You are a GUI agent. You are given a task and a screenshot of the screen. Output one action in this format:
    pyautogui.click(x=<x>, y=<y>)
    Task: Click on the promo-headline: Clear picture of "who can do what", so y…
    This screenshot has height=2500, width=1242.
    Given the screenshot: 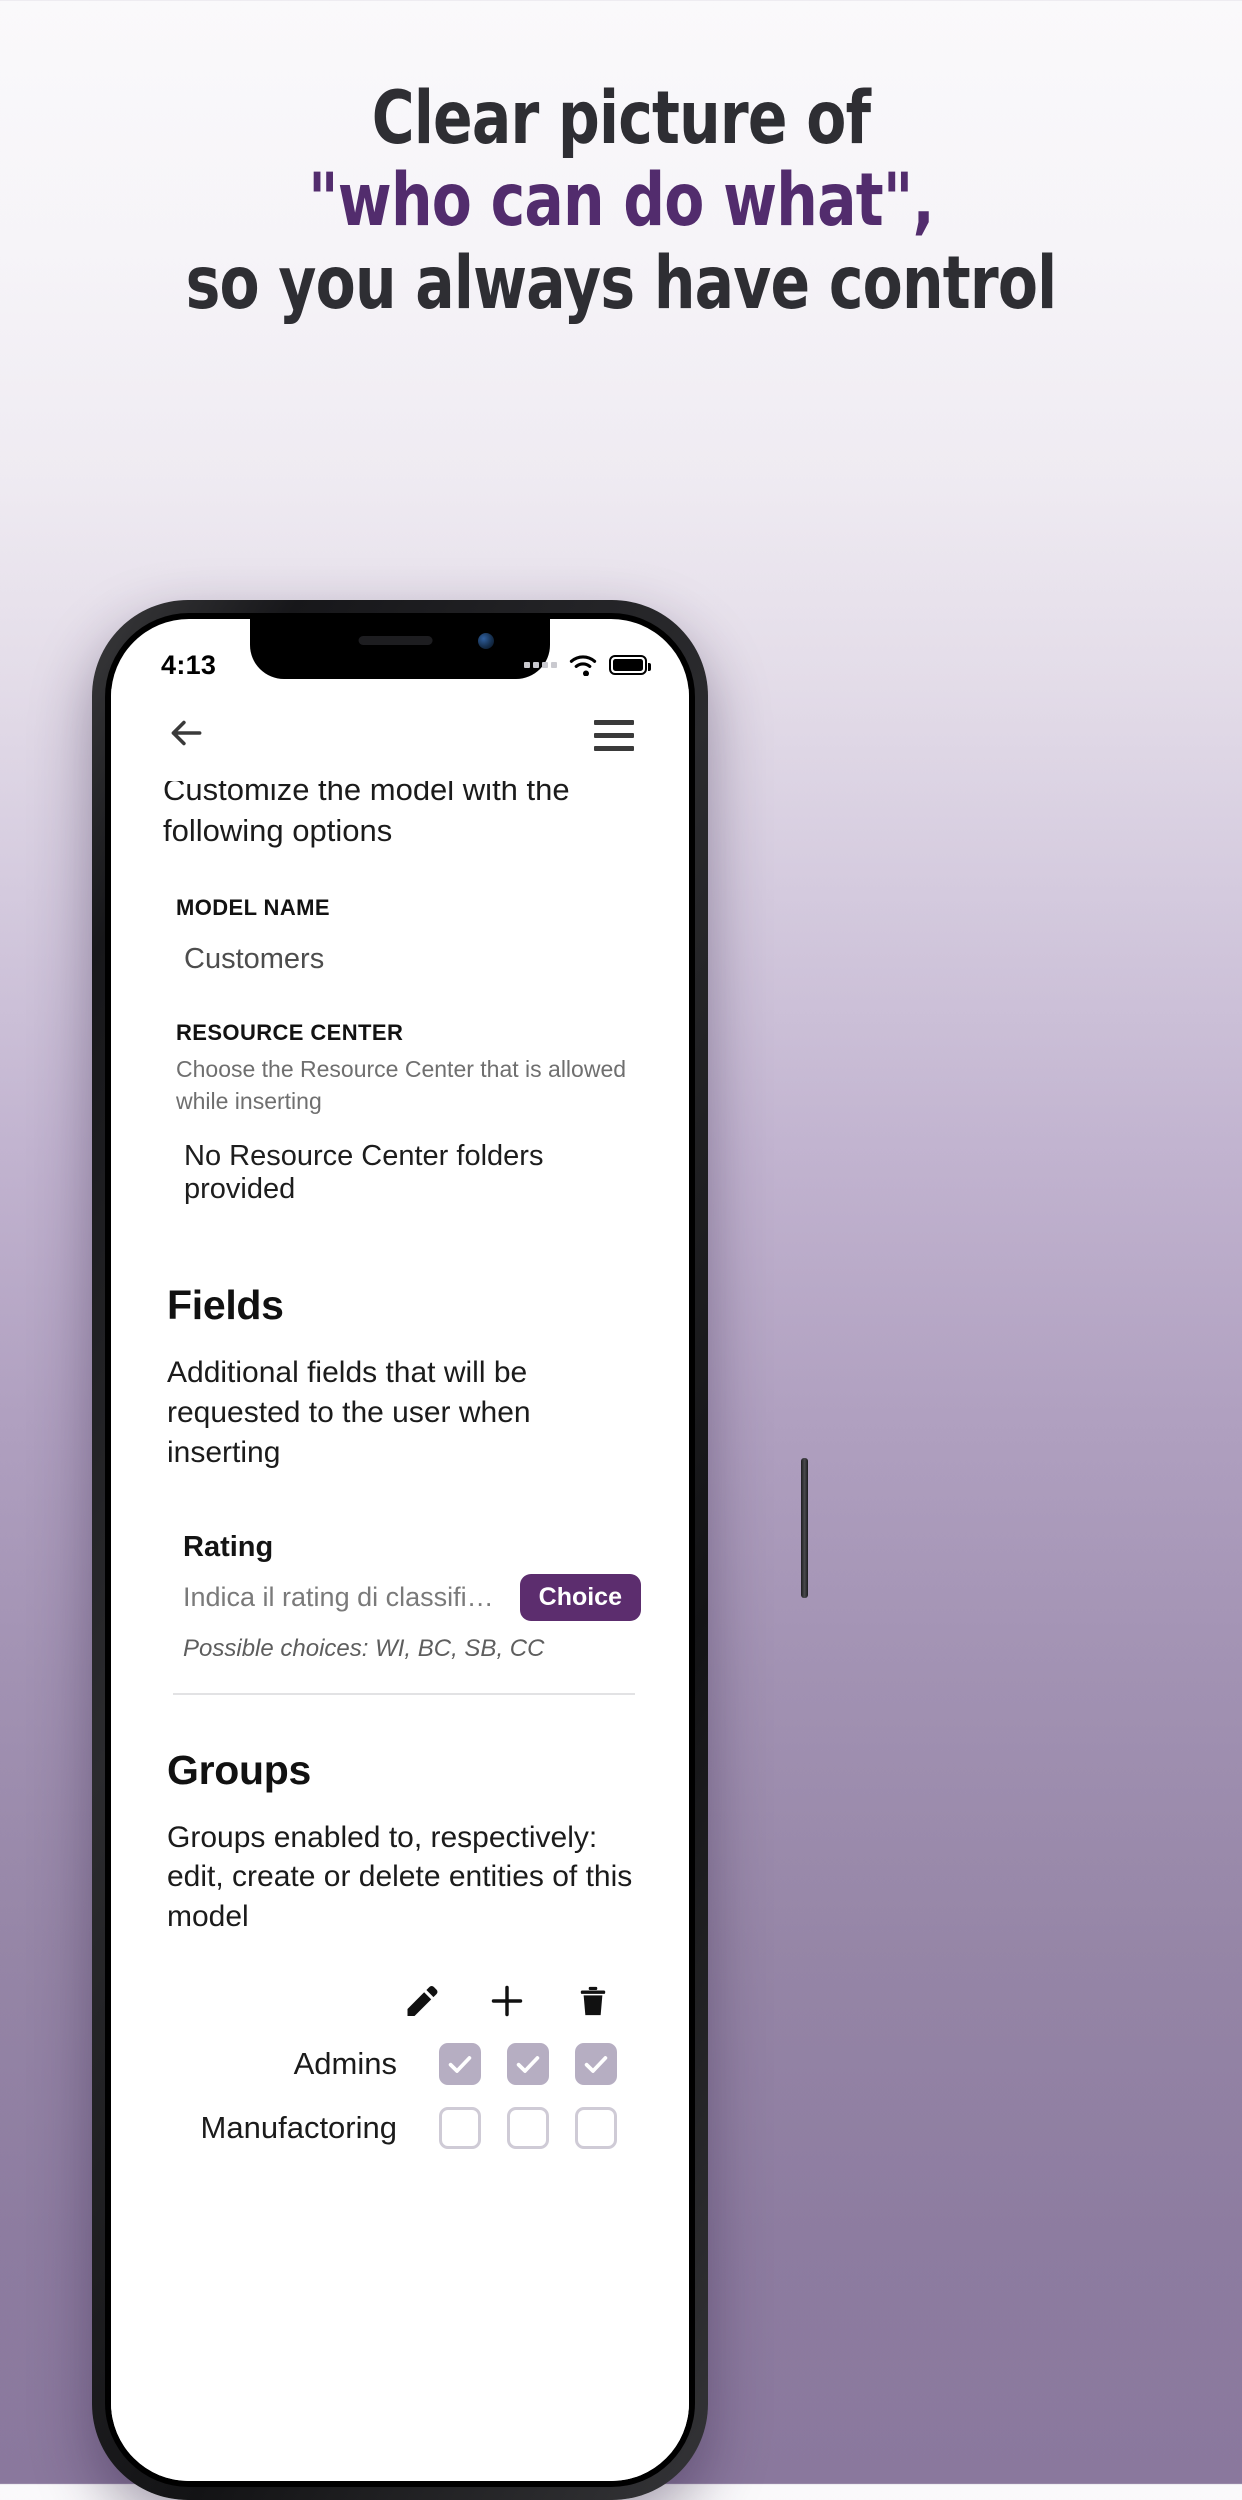 What is the action you would take?
    pyautogui.click(x=621, y=201)
    